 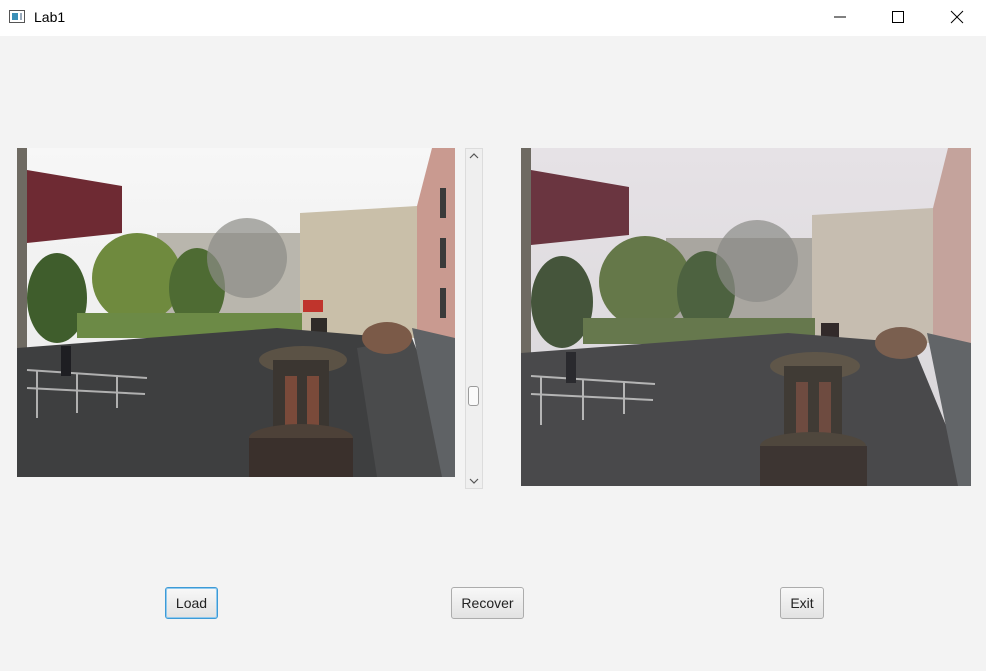 I want to click on close-icon, so click(x=957, y=17).